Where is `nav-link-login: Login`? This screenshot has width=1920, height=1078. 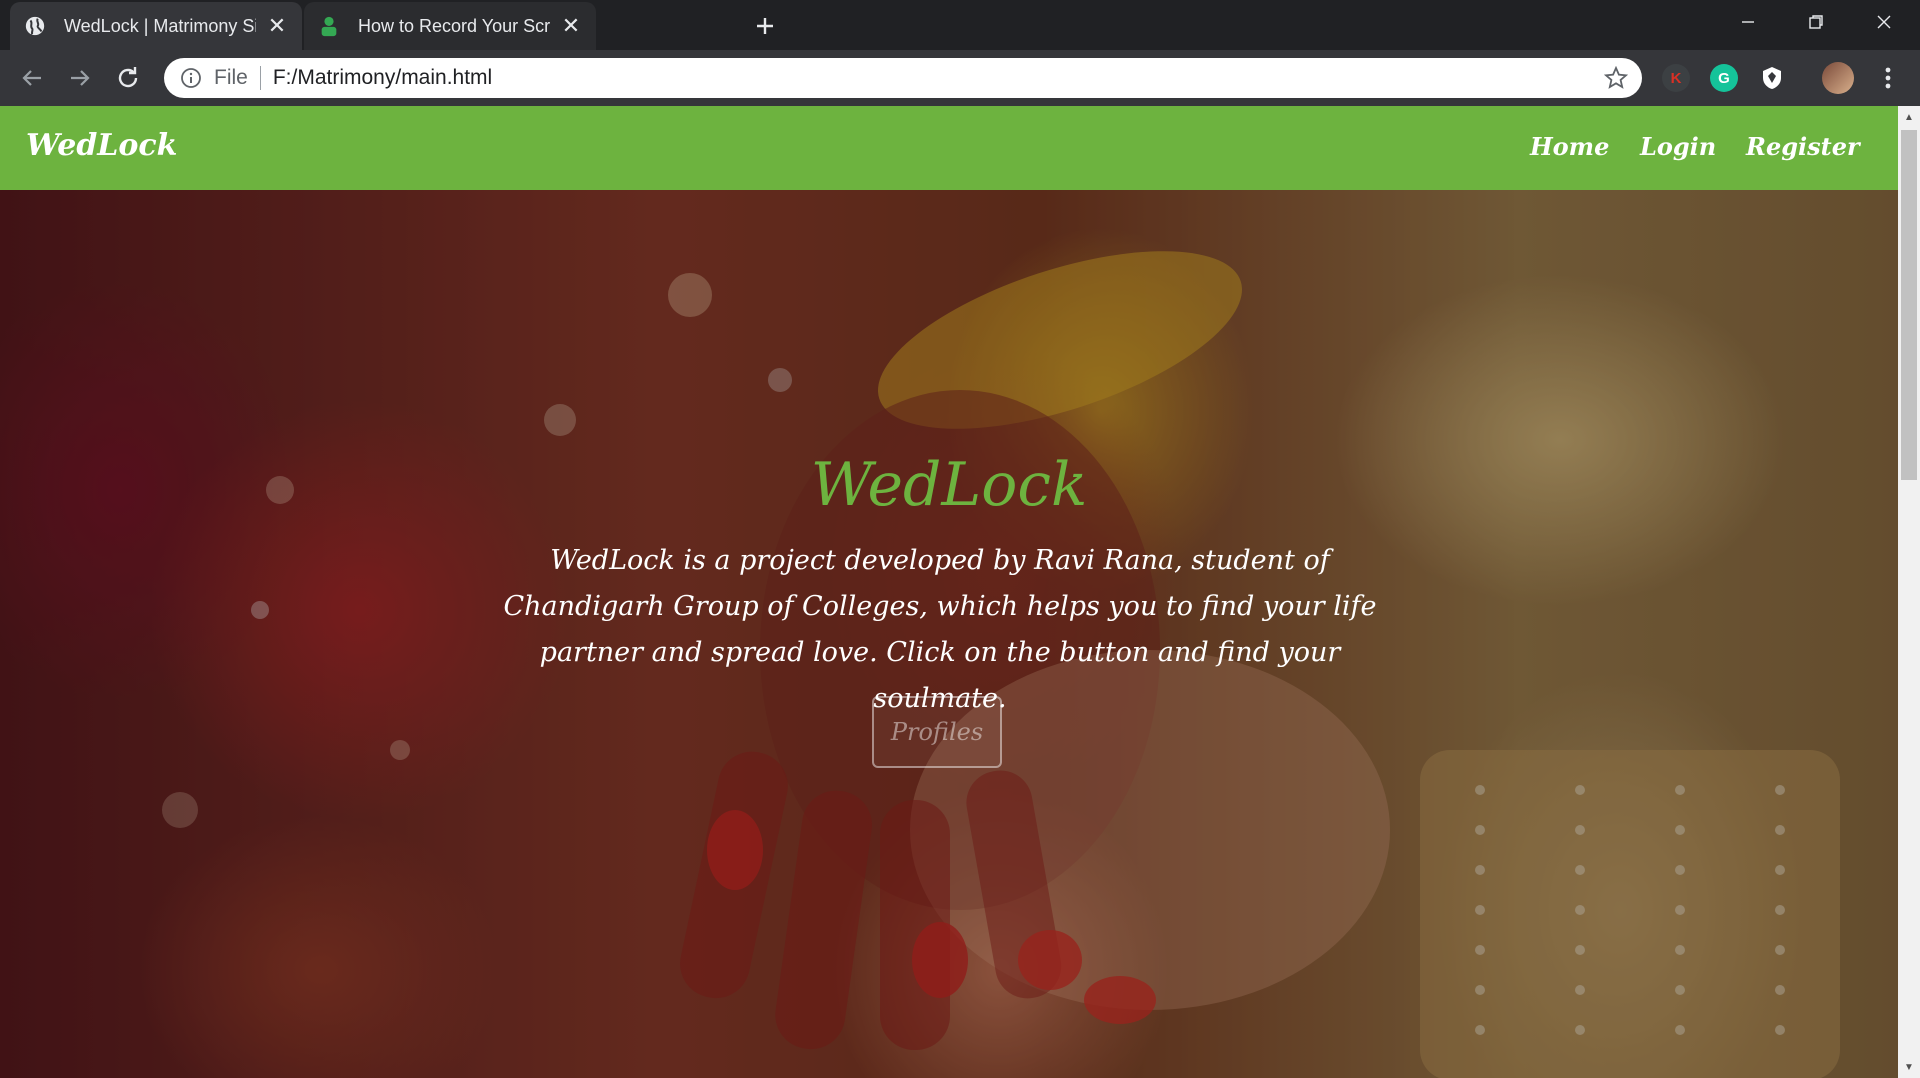
nav-link-login: Login is located at coordinates (1678, 146).